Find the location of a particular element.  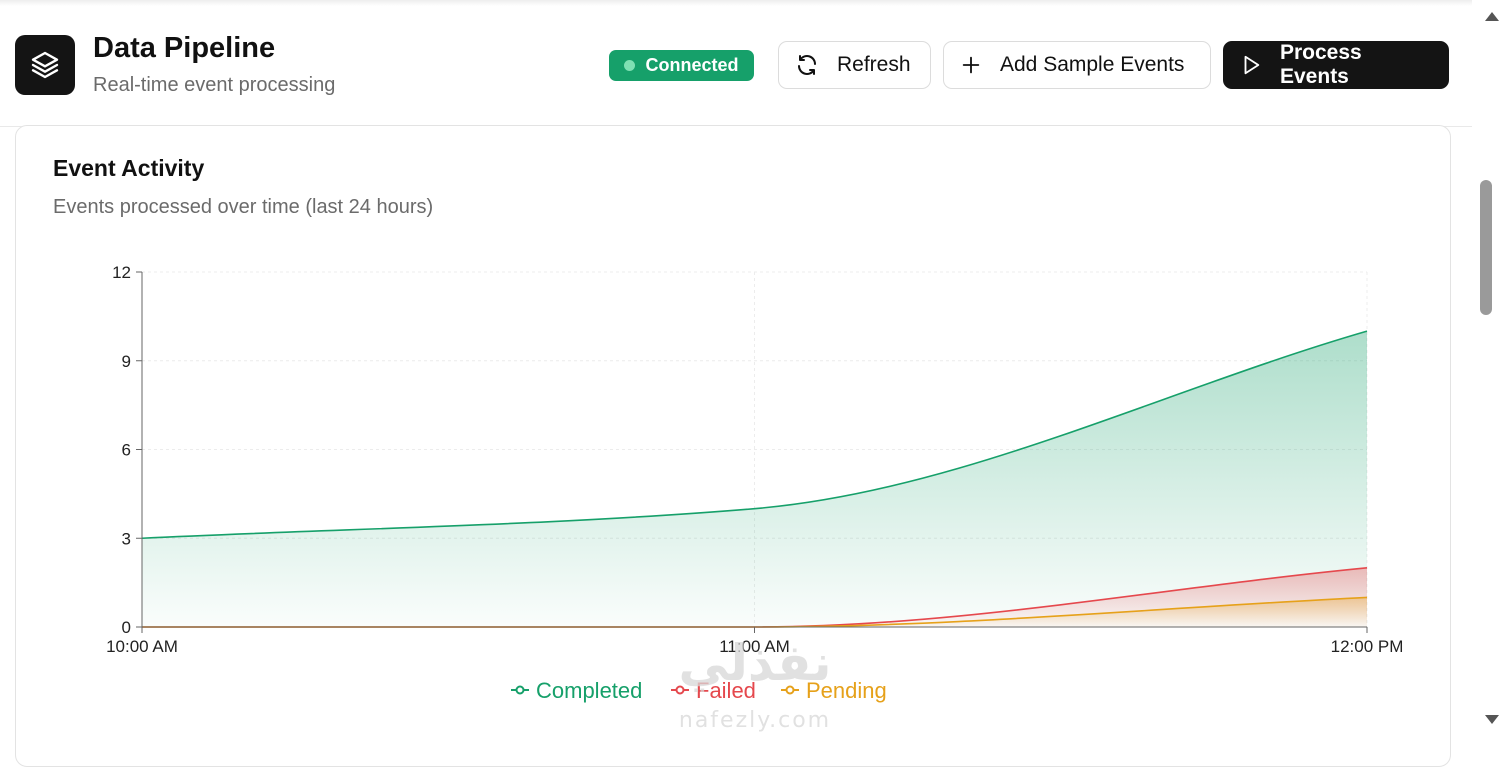

legend-marker-icon is located at coordinates (520, 690).